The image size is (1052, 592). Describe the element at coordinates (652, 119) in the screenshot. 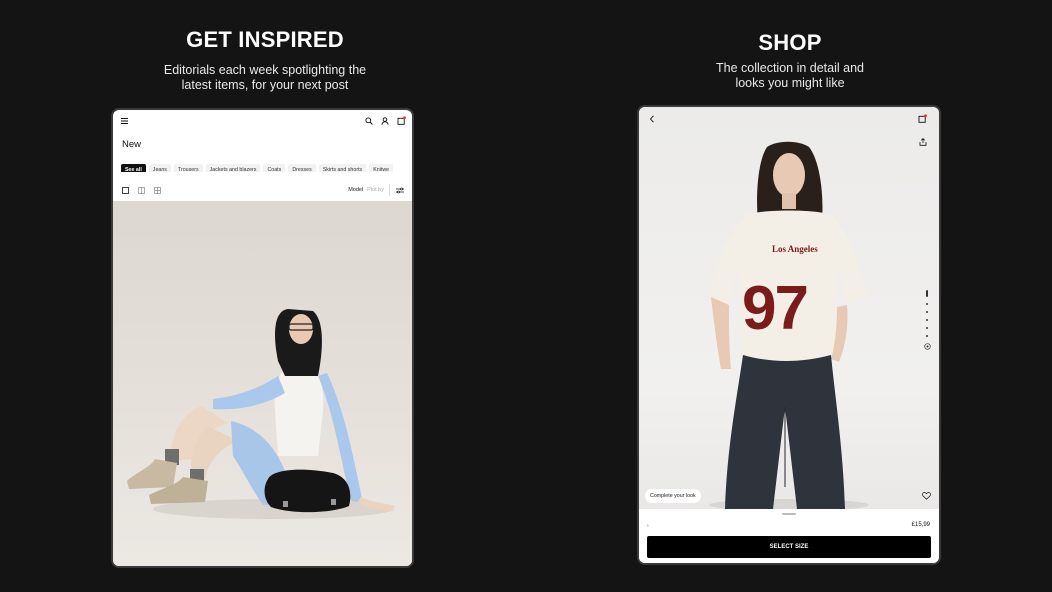

I see `chevron-left-icon` at that location.